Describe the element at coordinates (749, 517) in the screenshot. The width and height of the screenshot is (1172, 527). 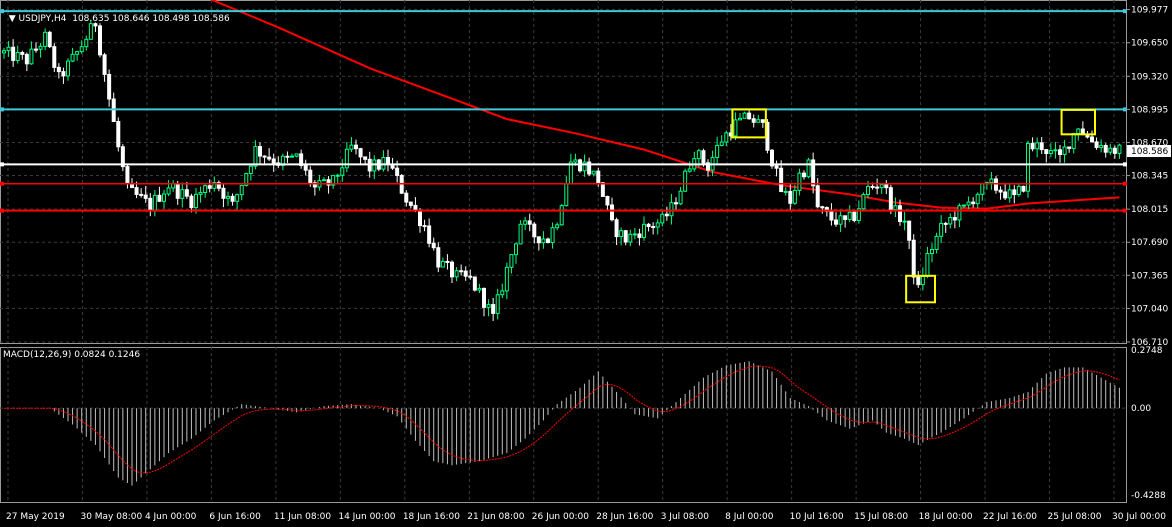
I see `date-tick-label: 8 Jul 00:00` at that location.